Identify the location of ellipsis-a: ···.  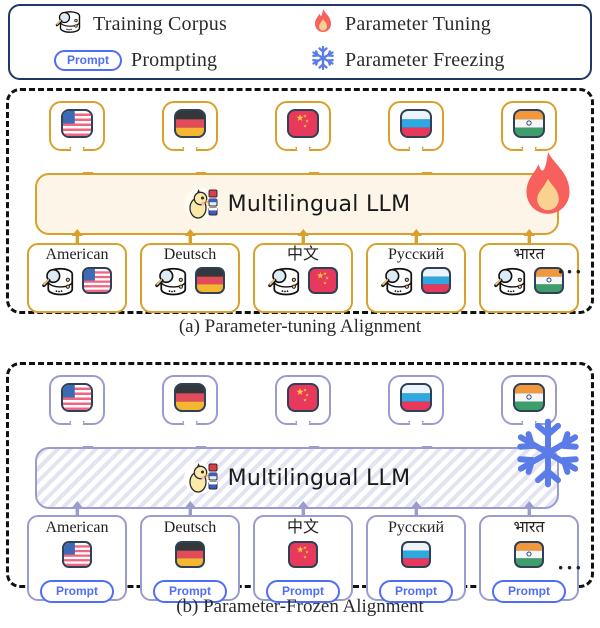
(570, 271).